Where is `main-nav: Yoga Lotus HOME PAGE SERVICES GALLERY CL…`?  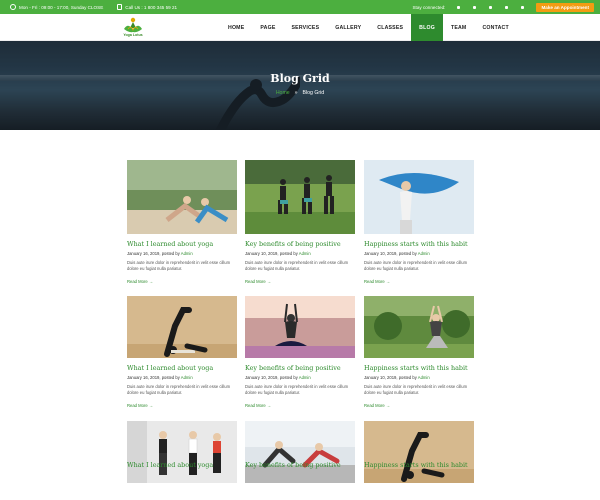
main-nav: Yoga Lotus HOME PAGE SERVICES GALLERY CL… is located at coordinates (300, 27).